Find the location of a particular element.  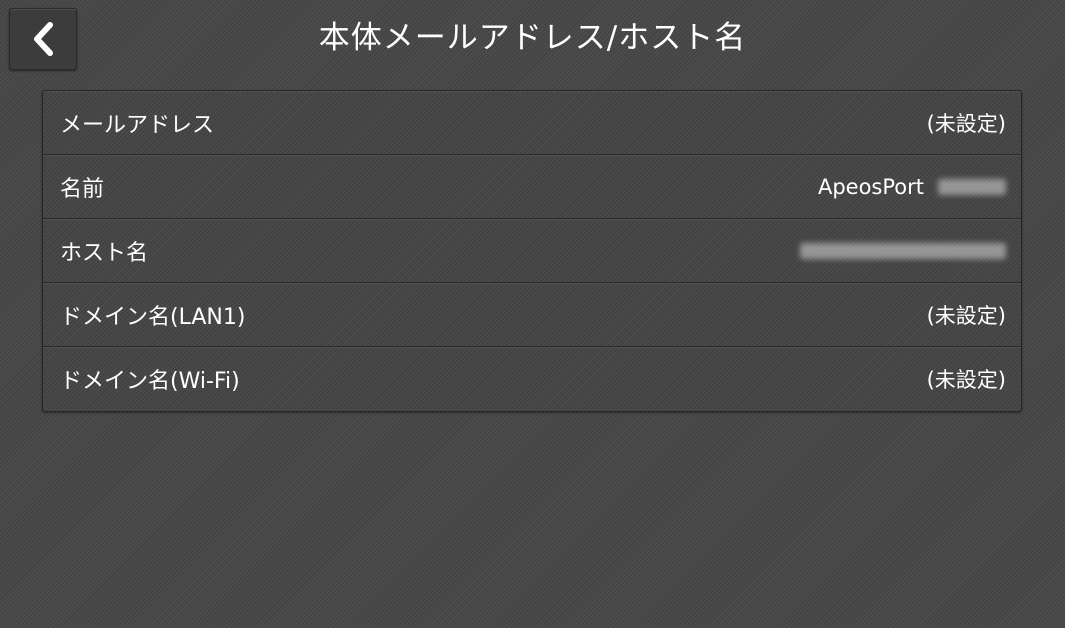

name-value: ApeosPort is located at coordinates (912, 187).